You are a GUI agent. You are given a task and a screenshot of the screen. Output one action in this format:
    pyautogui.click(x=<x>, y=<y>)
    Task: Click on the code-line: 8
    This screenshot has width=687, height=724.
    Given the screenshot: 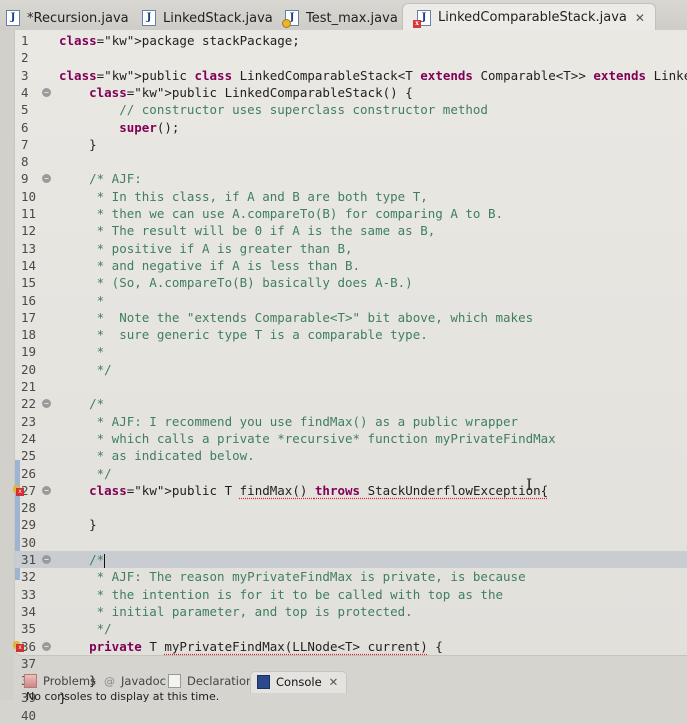 What is the action you would take?
    pyautogui.click(x=351, y=161)
    